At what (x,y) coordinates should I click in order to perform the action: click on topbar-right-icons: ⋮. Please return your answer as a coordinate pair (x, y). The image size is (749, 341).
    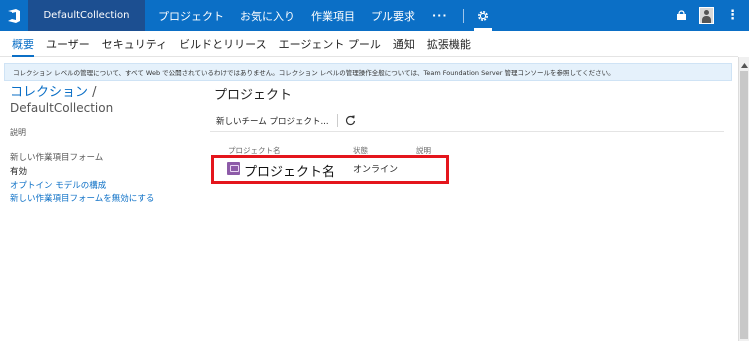
    Looking at the image, I should click on (707, 15).